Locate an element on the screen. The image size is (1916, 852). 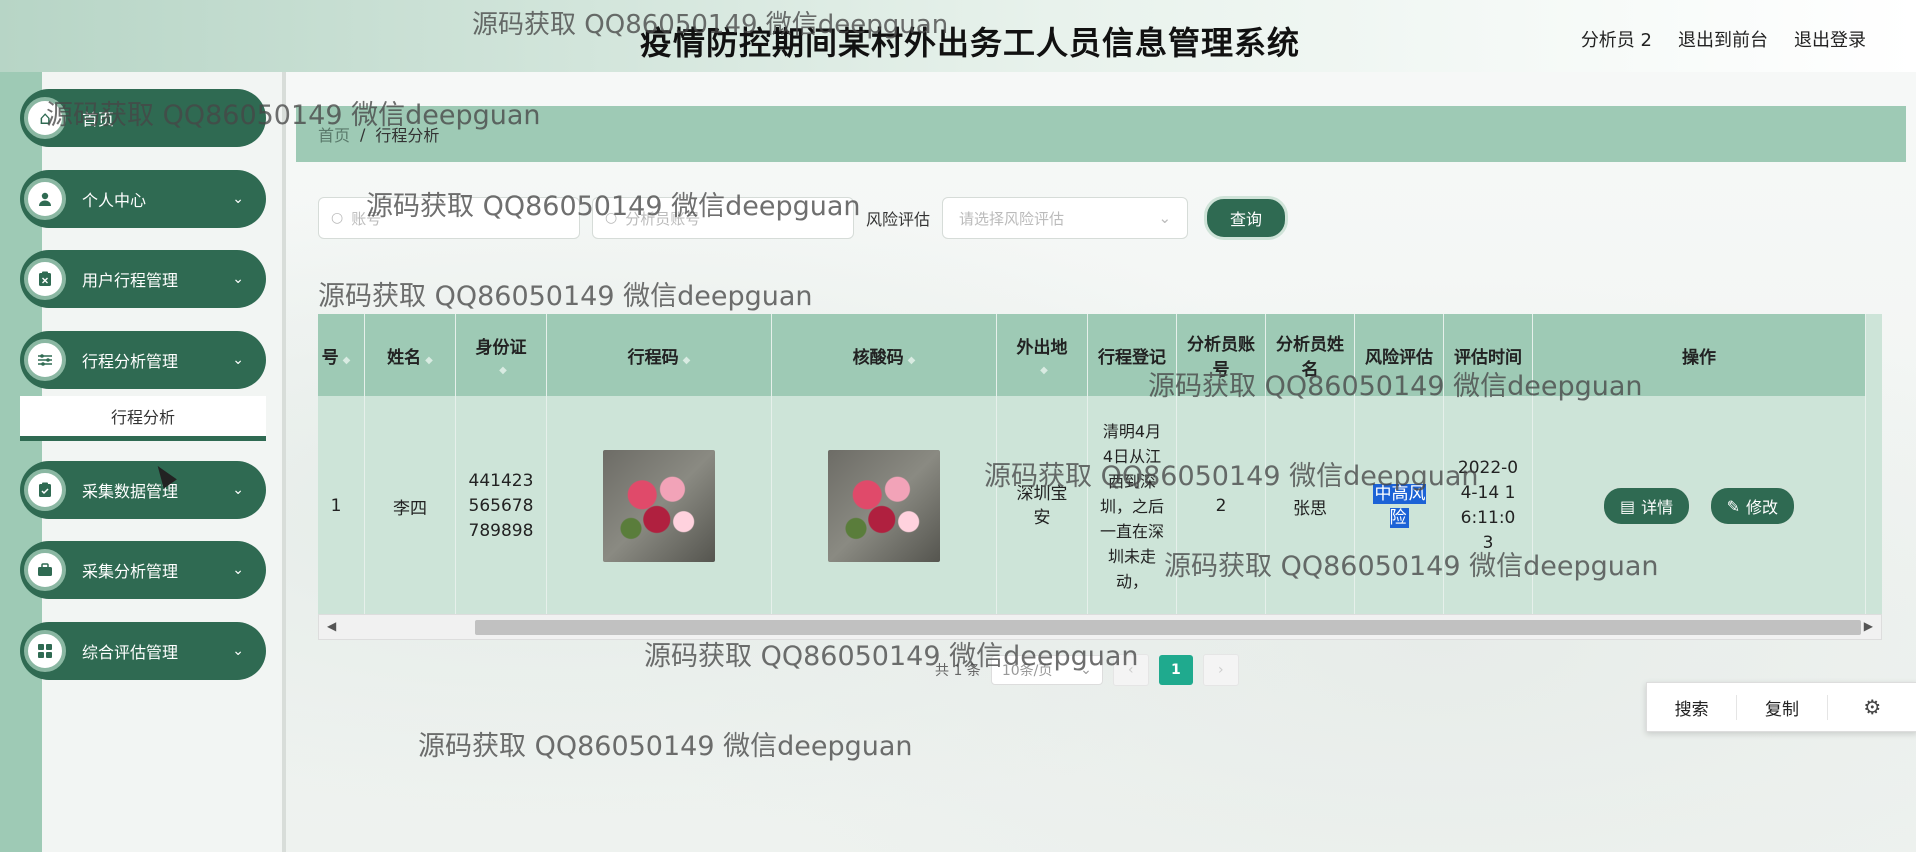
sidebar-item-overall-eval: 综合评估管理 ⌄ is located at coordinates (143, 651).